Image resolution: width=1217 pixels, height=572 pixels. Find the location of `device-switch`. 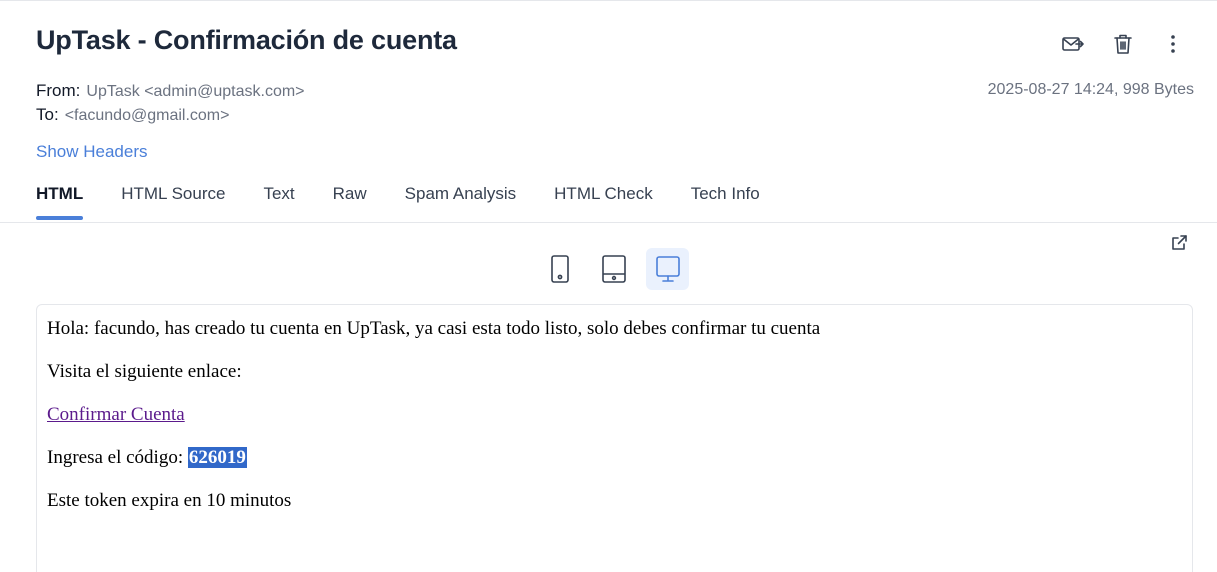

device-switch is located at coordinates (613, 269).